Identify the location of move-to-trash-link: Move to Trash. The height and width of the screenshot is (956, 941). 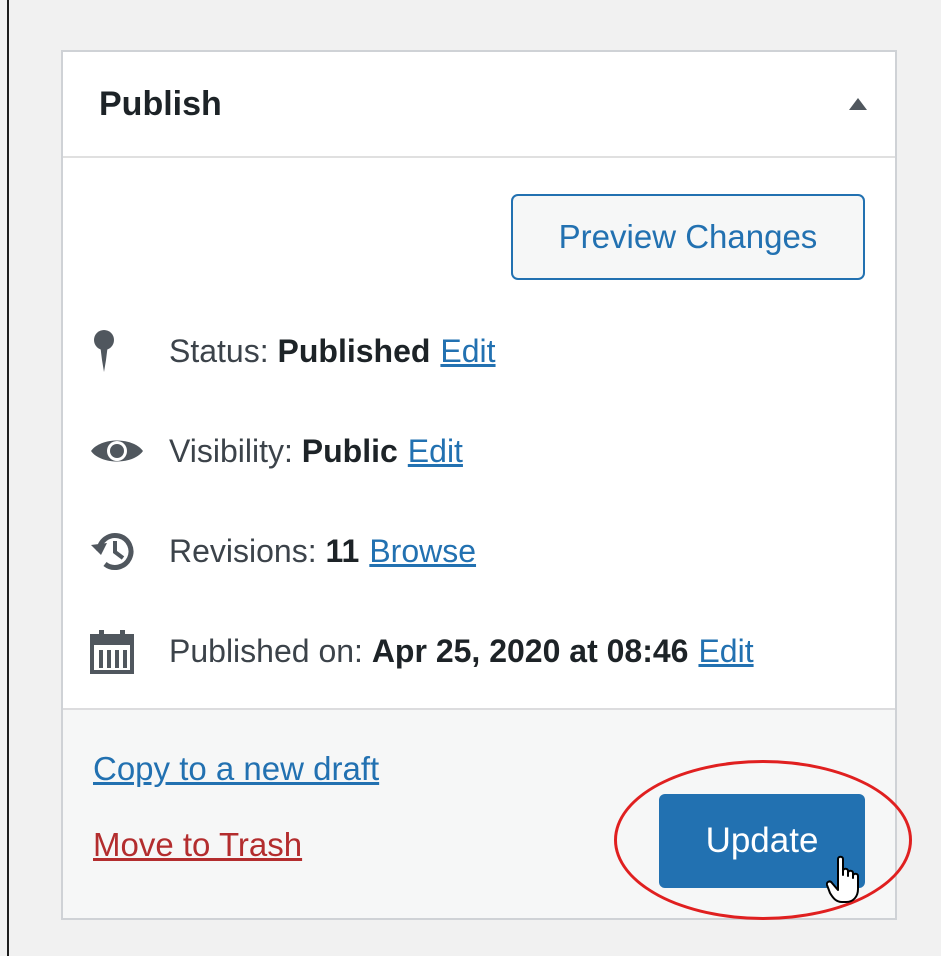
(197, 845).